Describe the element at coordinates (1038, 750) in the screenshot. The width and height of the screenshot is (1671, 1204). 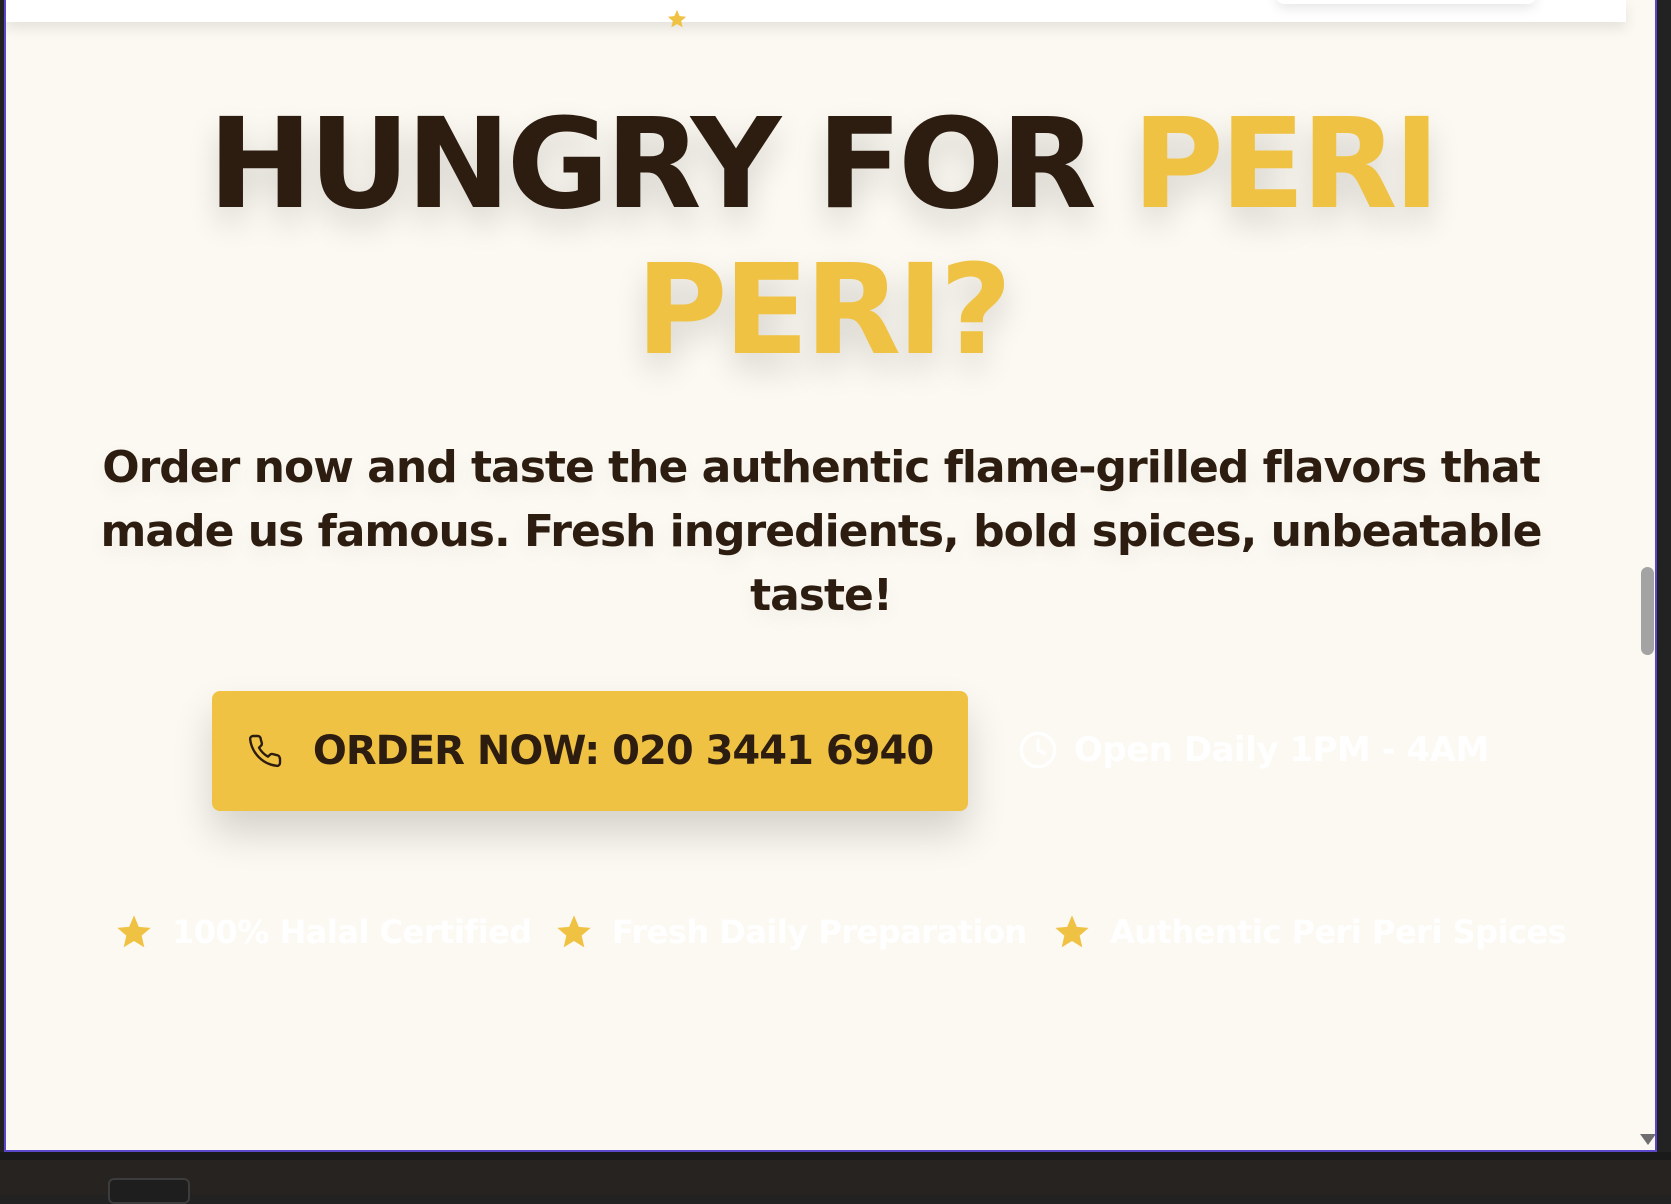
I see `clock-icon` at that location.